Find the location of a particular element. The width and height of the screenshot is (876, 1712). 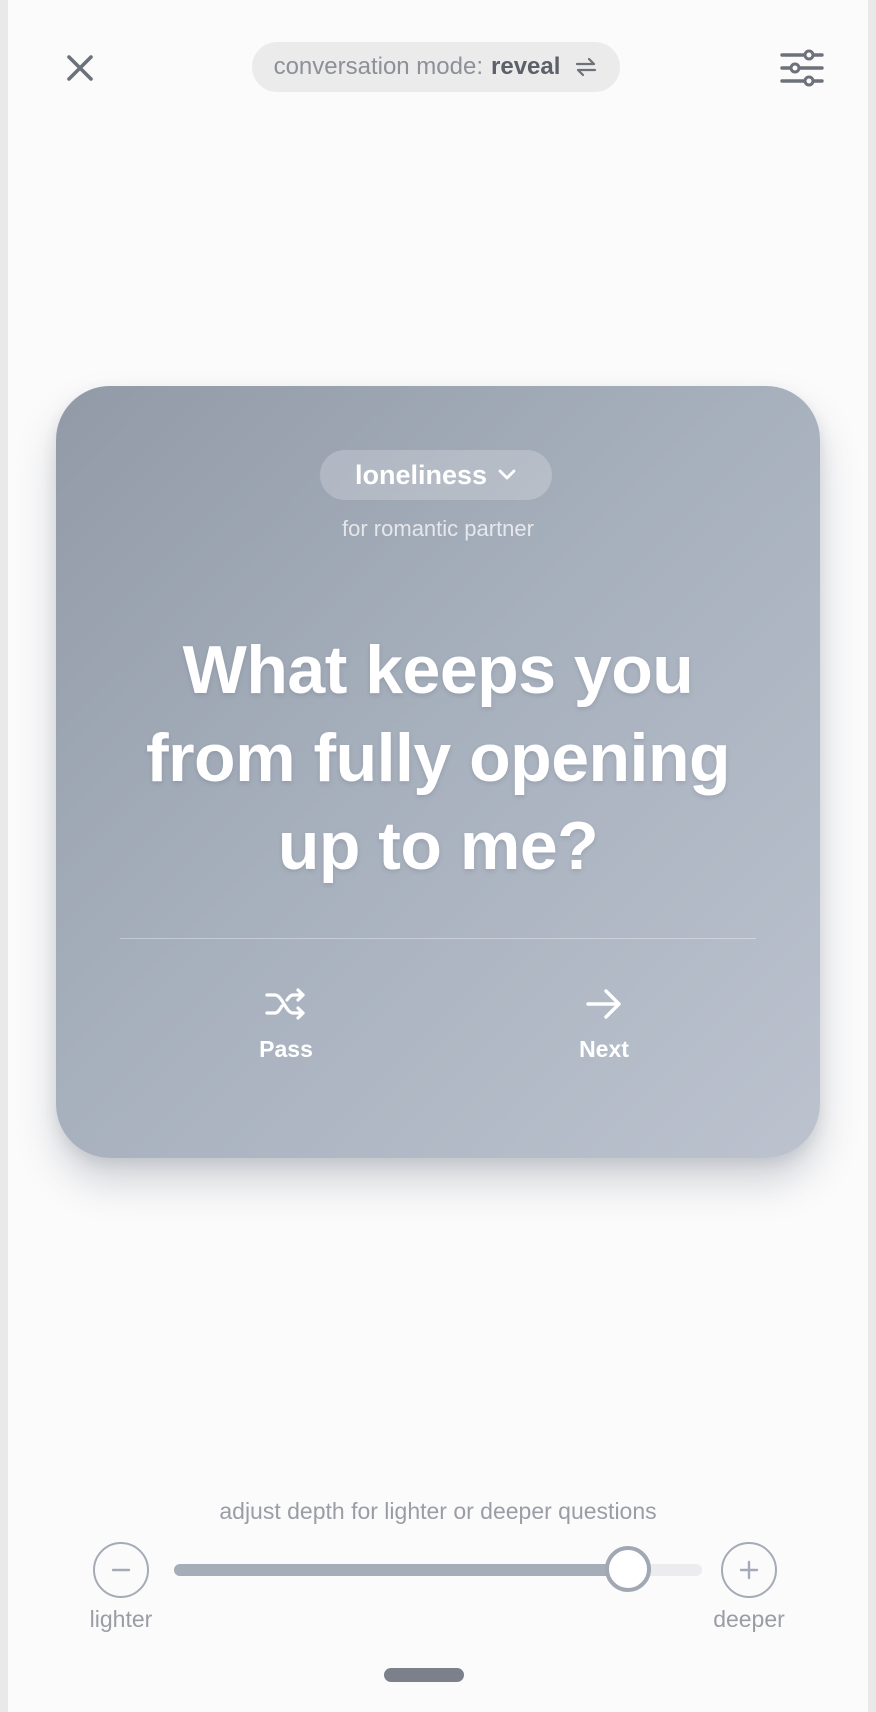

minus-icon is located at coordinates (121, 1570).